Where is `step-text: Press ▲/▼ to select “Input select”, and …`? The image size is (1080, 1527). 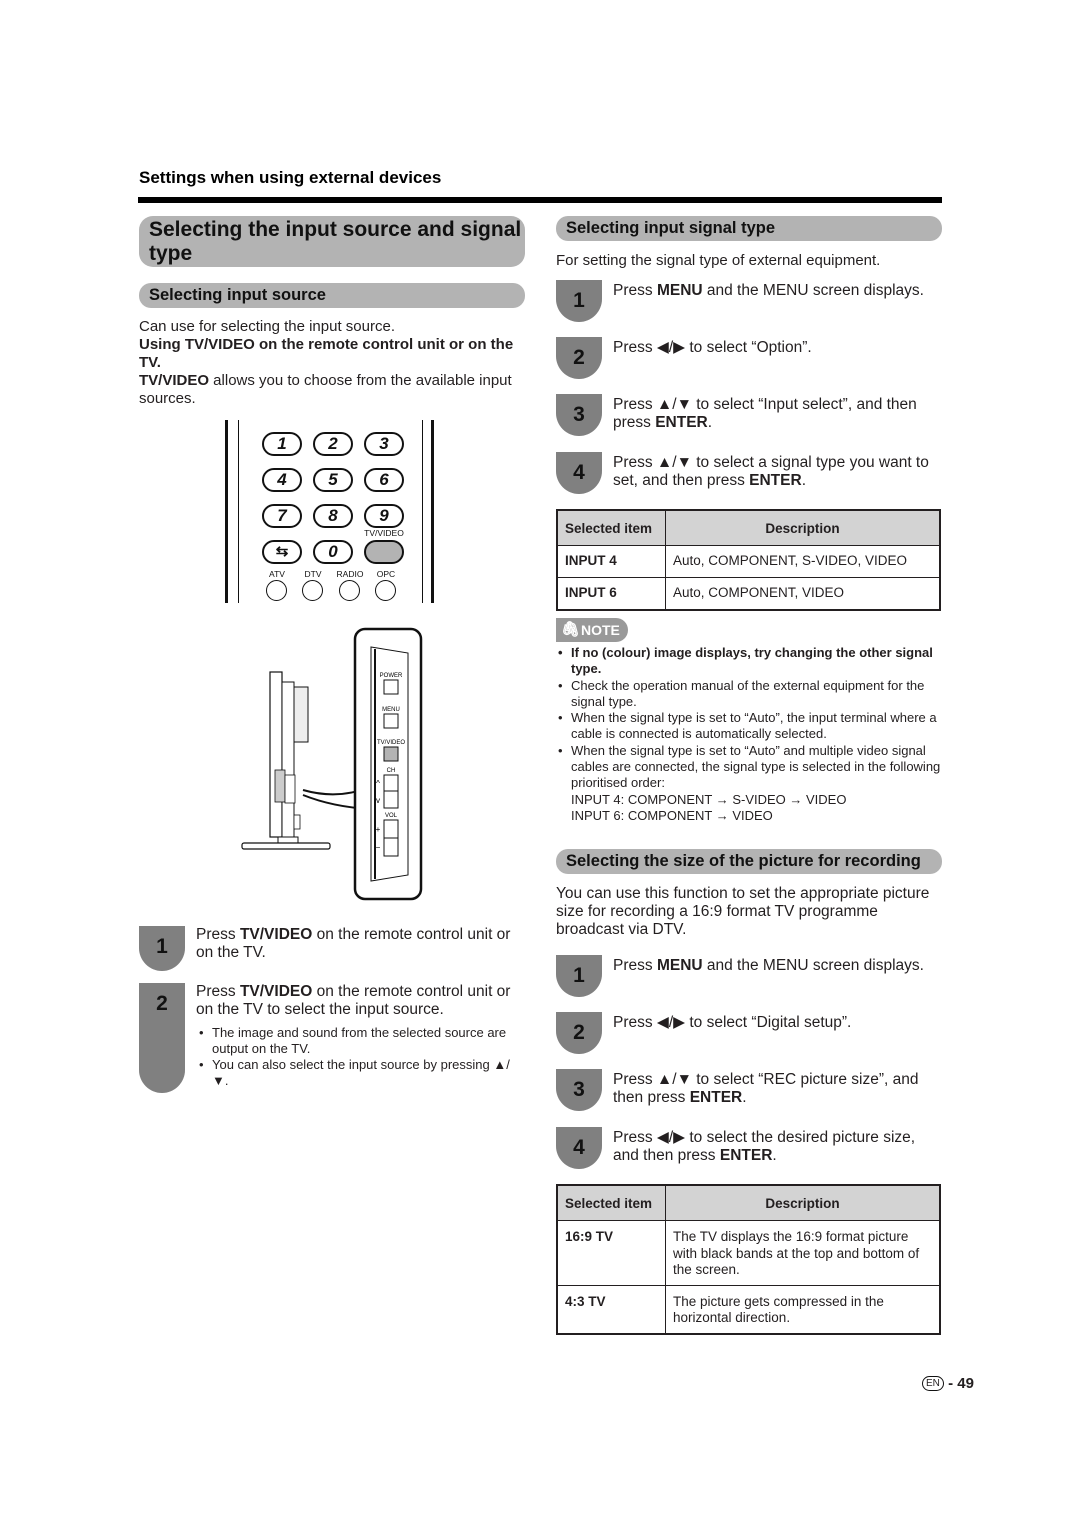 step-text: Press ▲/▼ to select “Input select”, and … is located at coordinates (778, 414).